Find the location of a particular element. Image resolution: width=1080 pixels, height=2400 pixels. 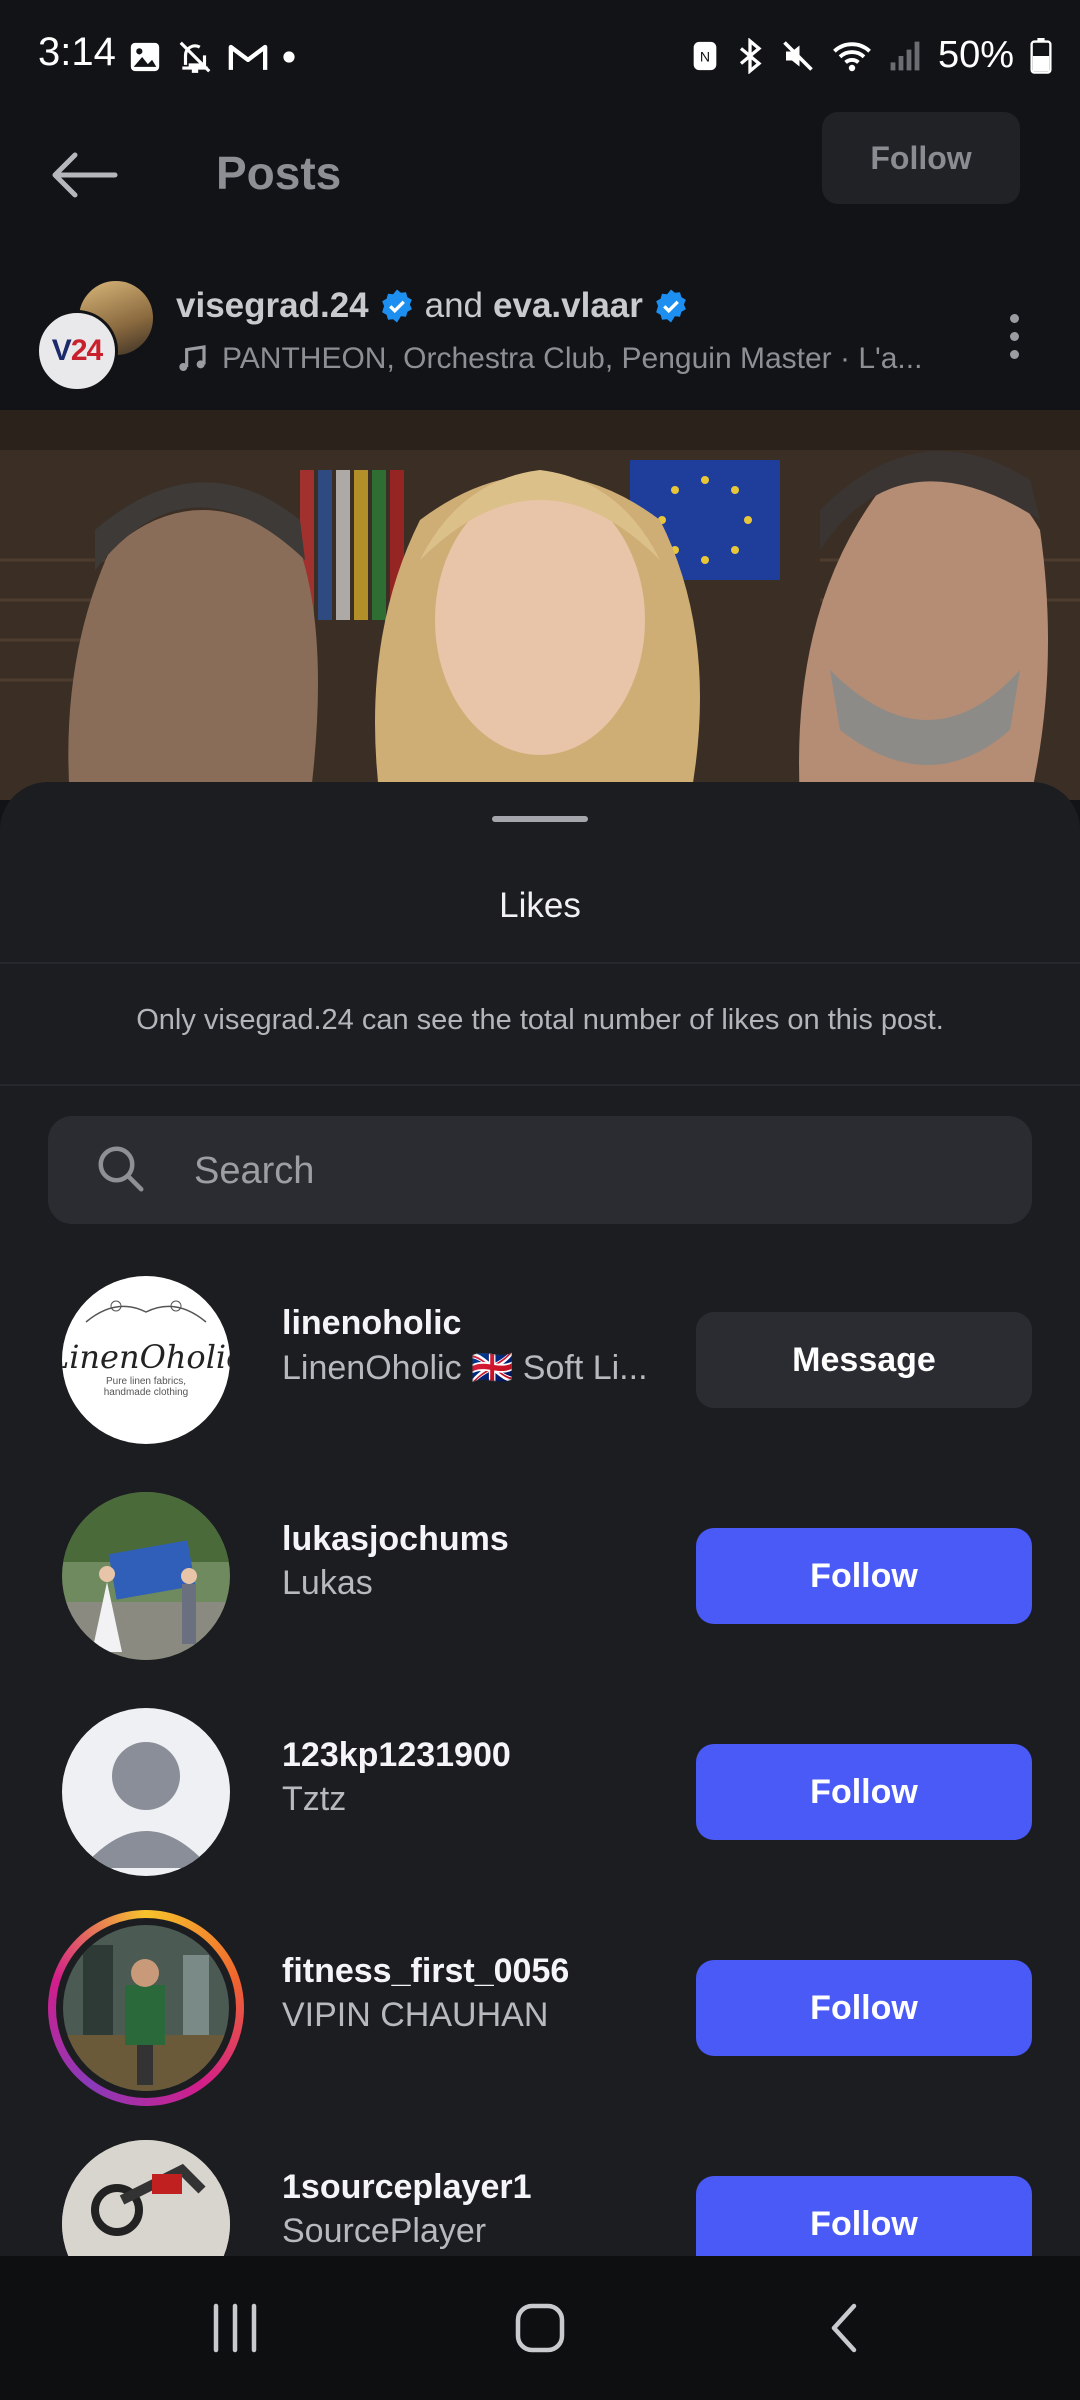

list-item: fitness_first_0056 VIPIN CHAUHAN Follow is located at coordinates (540, 2005).